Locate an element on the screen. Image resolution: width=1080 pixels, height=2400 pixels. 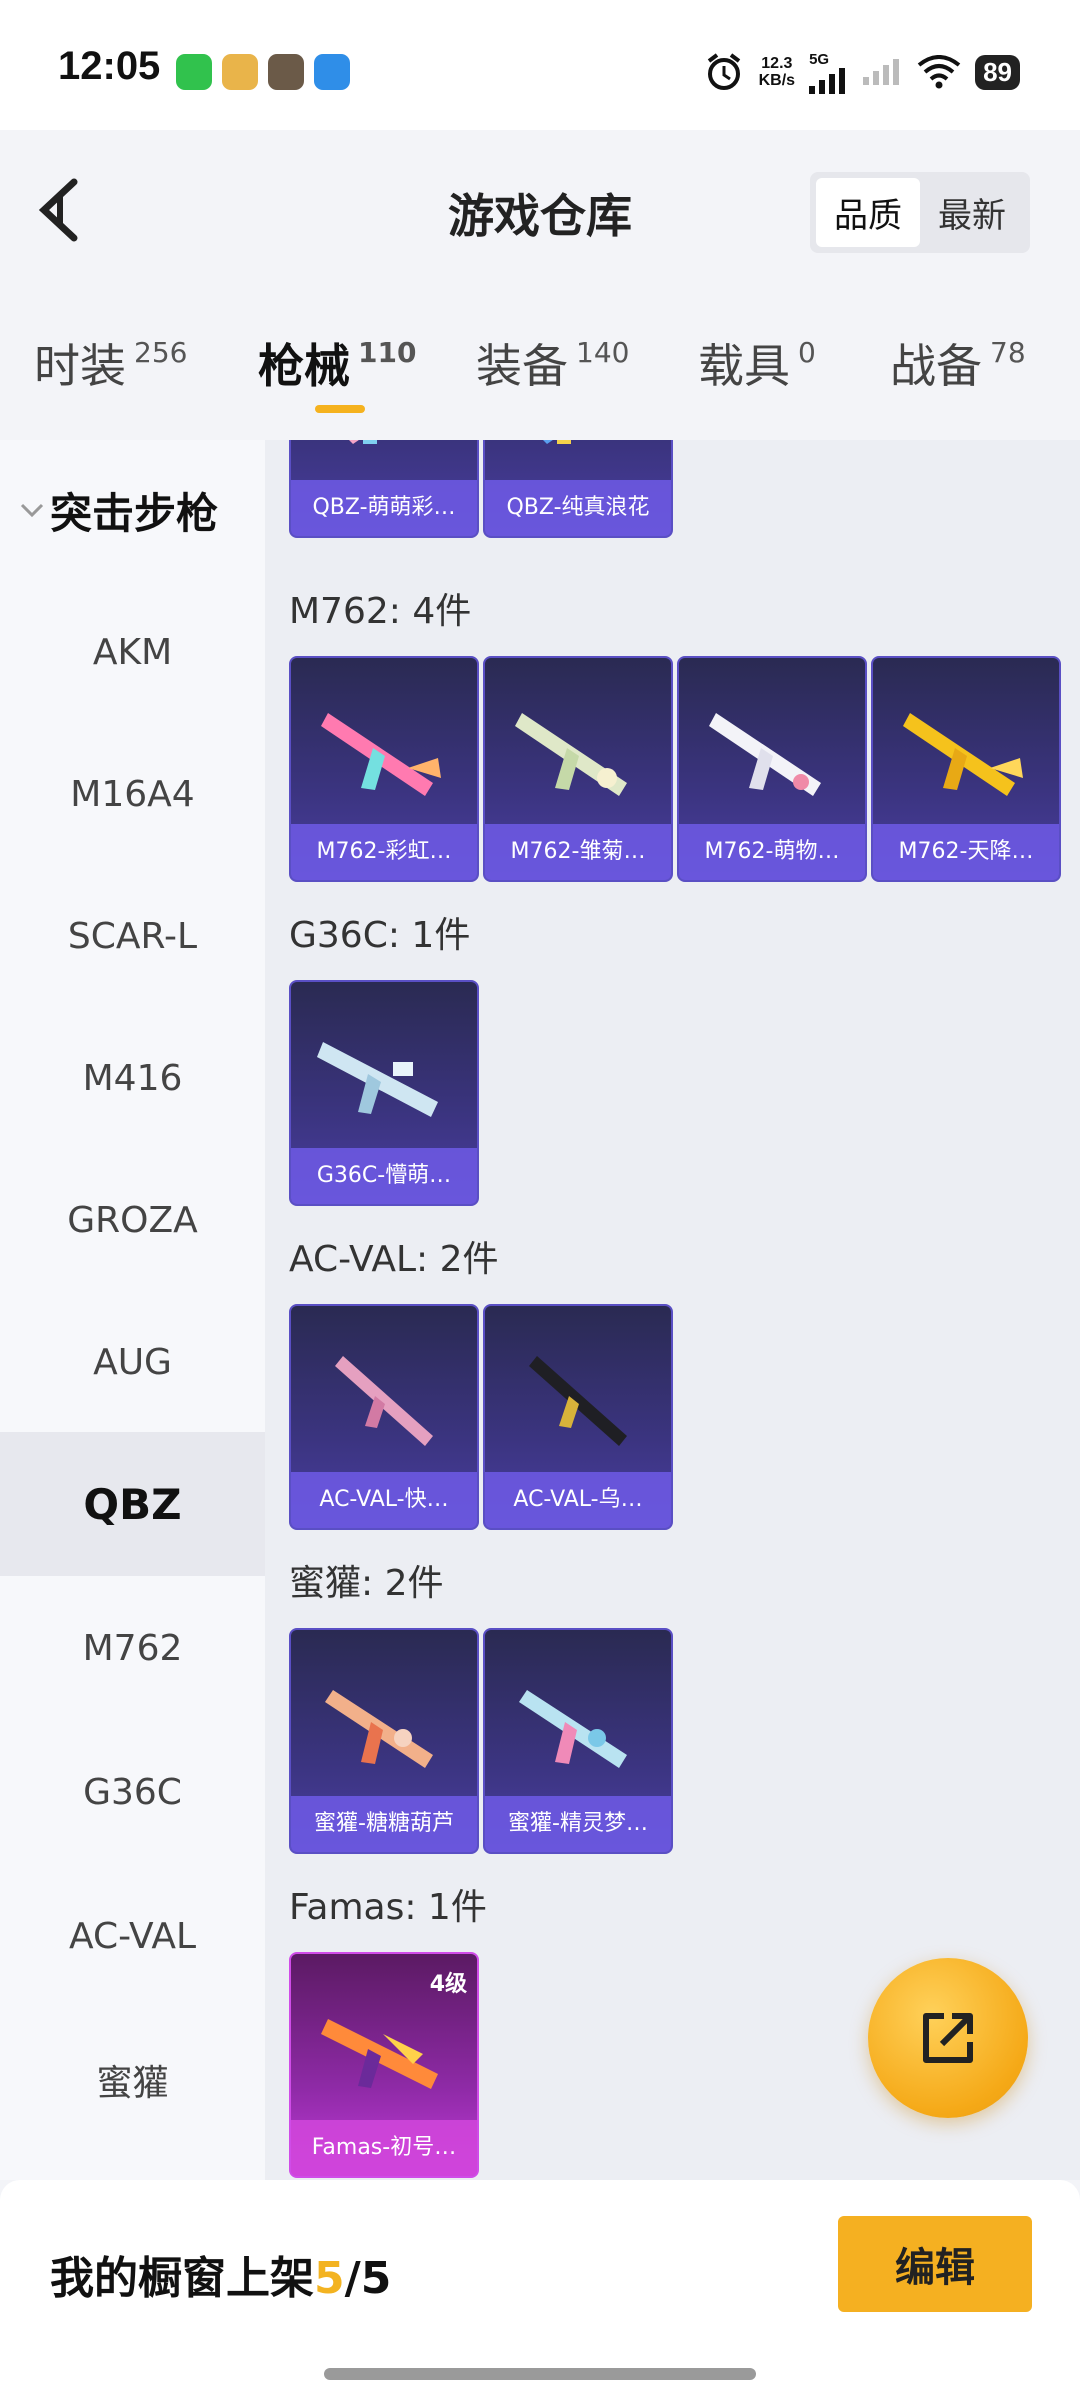
sidebar-item-honey-badger: 蜜獾 is located at coordinates (132, 2080).